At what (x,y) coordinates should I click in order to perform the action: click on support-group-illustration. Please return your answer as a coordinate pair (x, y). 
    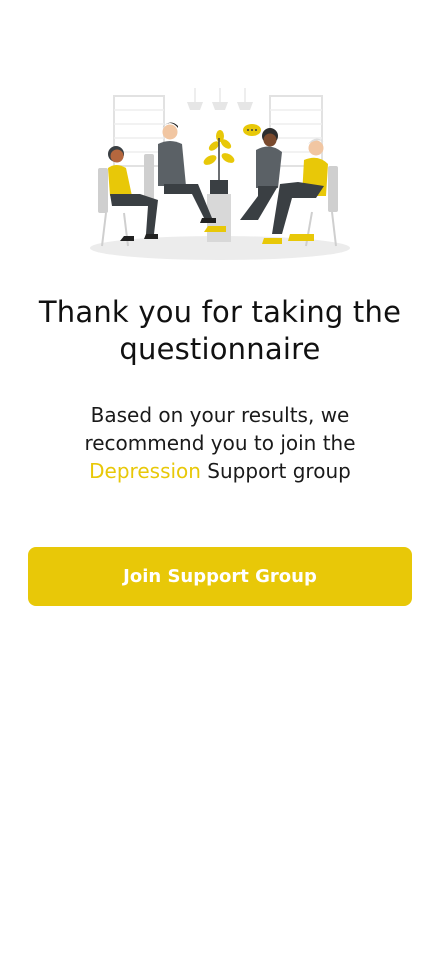
    Looking at the image, I should click on (220, 174).